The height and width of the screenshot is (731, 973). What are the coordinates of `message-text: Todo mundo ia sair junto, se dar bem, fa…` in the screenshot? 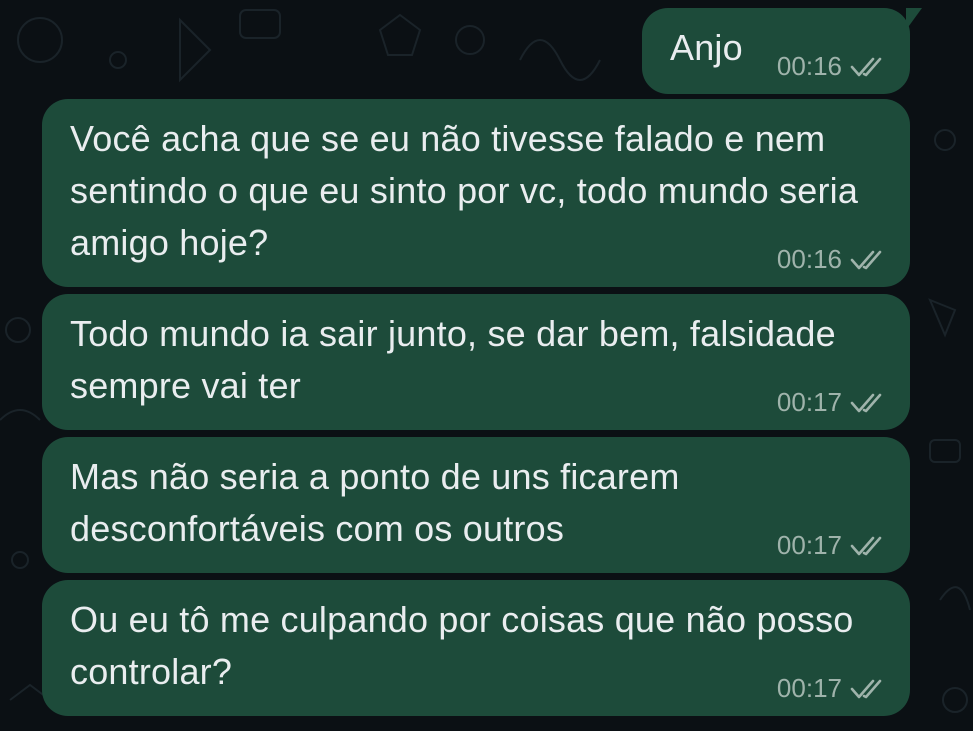 It's located at (453, 359).